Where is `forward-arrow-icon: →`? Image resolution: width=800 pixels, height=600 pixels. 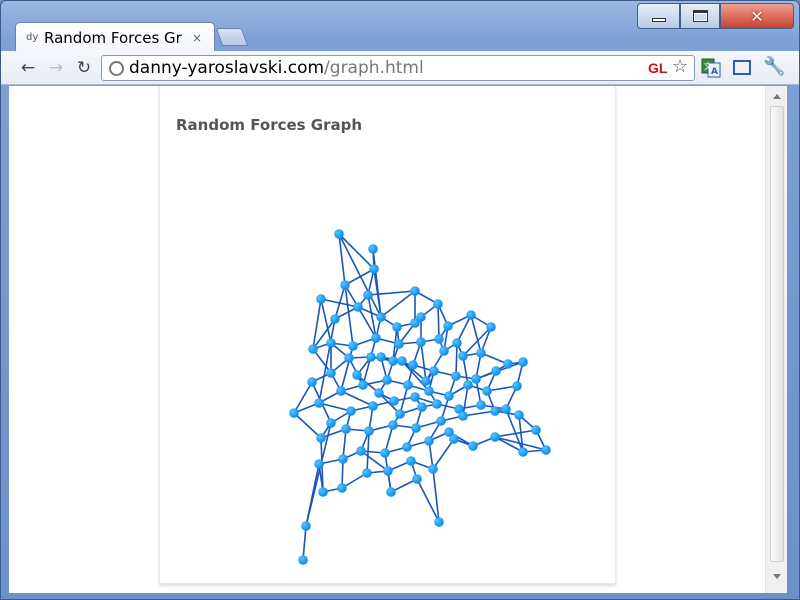 forward-arrow-icon: → is located at coordinates (56, 68).